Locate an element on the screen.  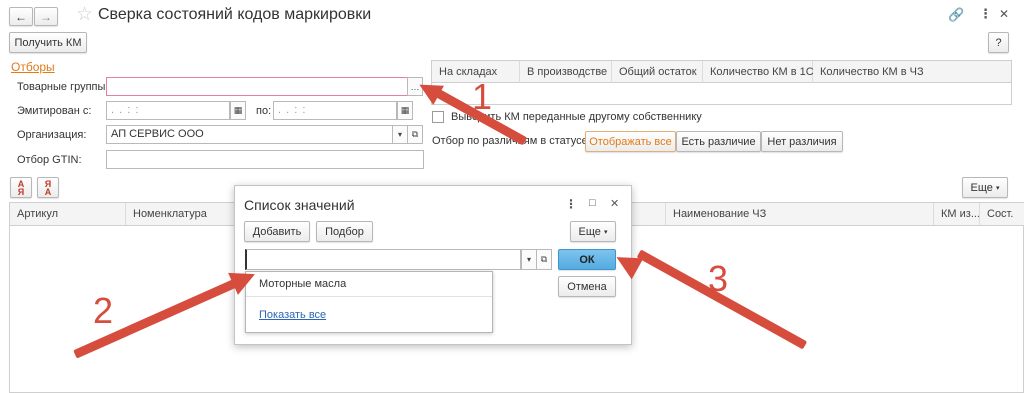
menu-dots-icon: ⋮ is located at coordinates (985, 14).